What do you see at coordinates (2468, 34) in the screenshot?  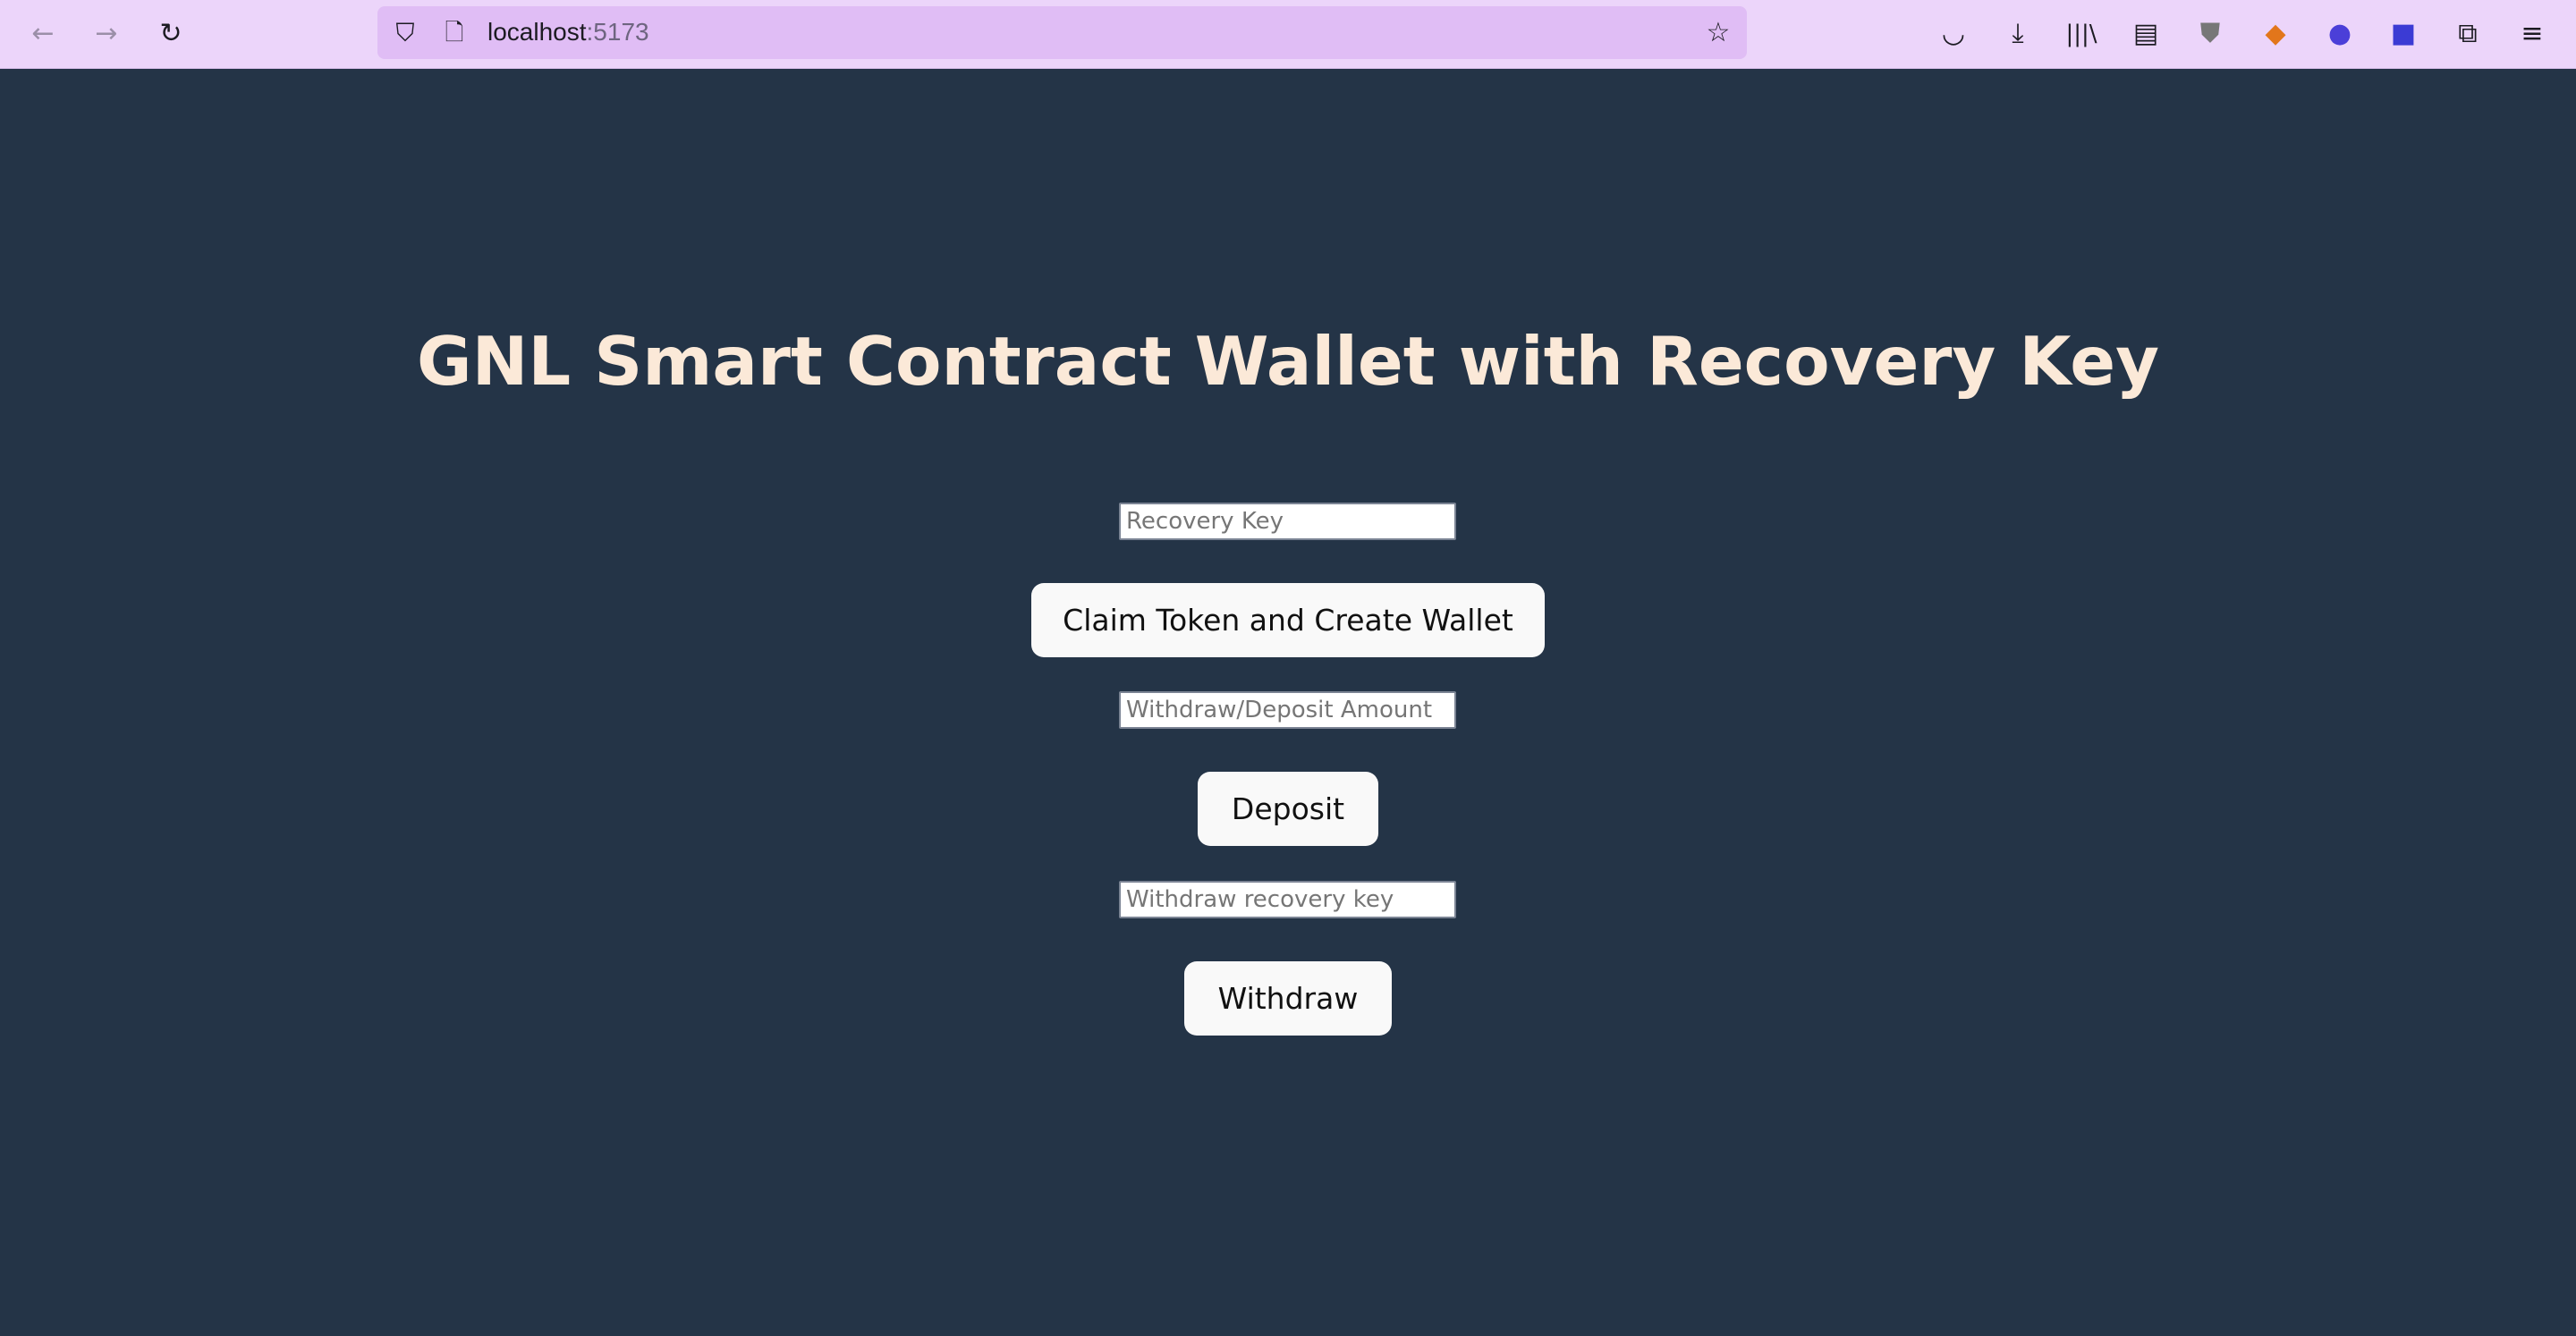 I see `extensions-puzzle-icon: ⧉` at bounding box center [2468, 34].